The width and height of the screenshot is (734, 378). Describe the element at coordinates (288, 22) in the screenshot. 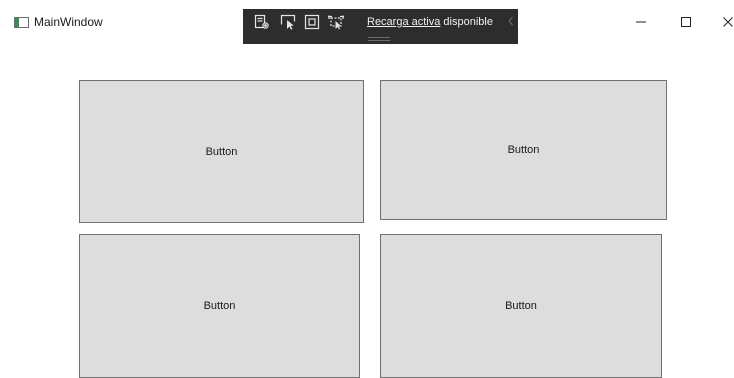

I see `select-element-icon` at that location.